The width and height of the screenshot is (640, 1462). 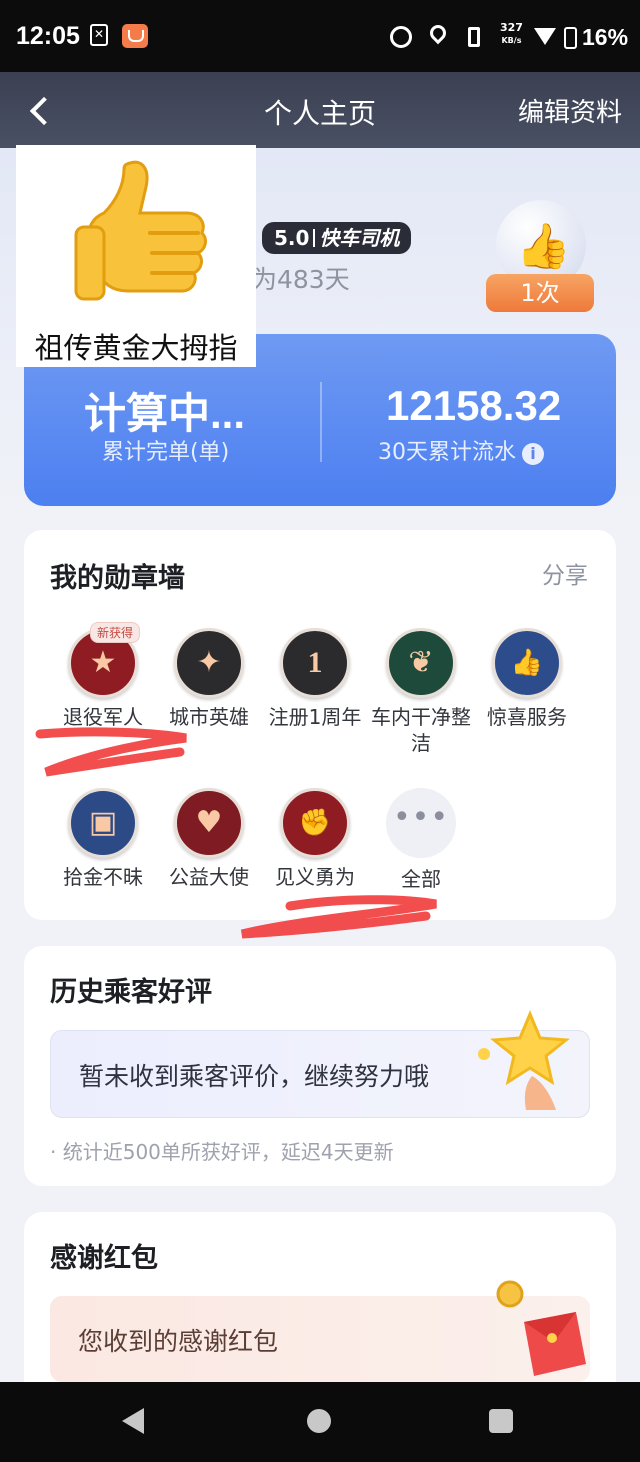 What do you see at coordinates (315, 877) in the screenshot?
I see `medal-name: 见义勇为` at bounding box center [315, 877].